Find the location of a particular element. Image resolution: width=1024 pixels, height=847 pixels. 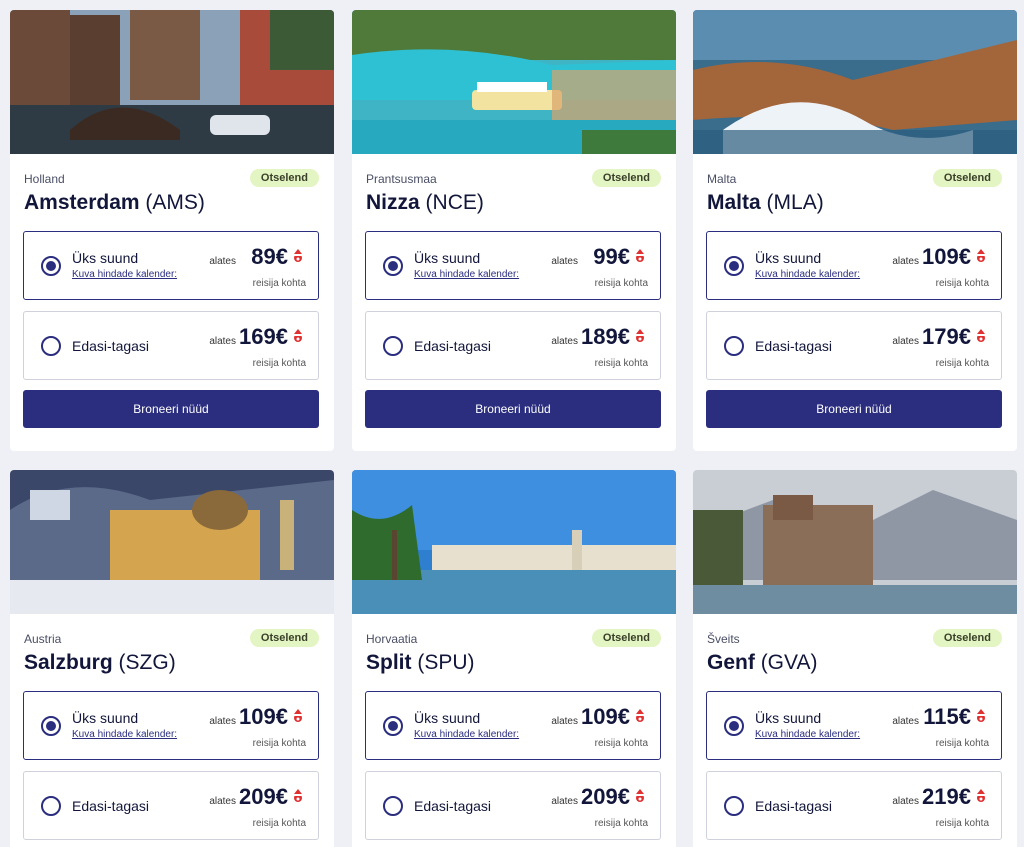

city-name: Malta is located at coordinates (734, 202).